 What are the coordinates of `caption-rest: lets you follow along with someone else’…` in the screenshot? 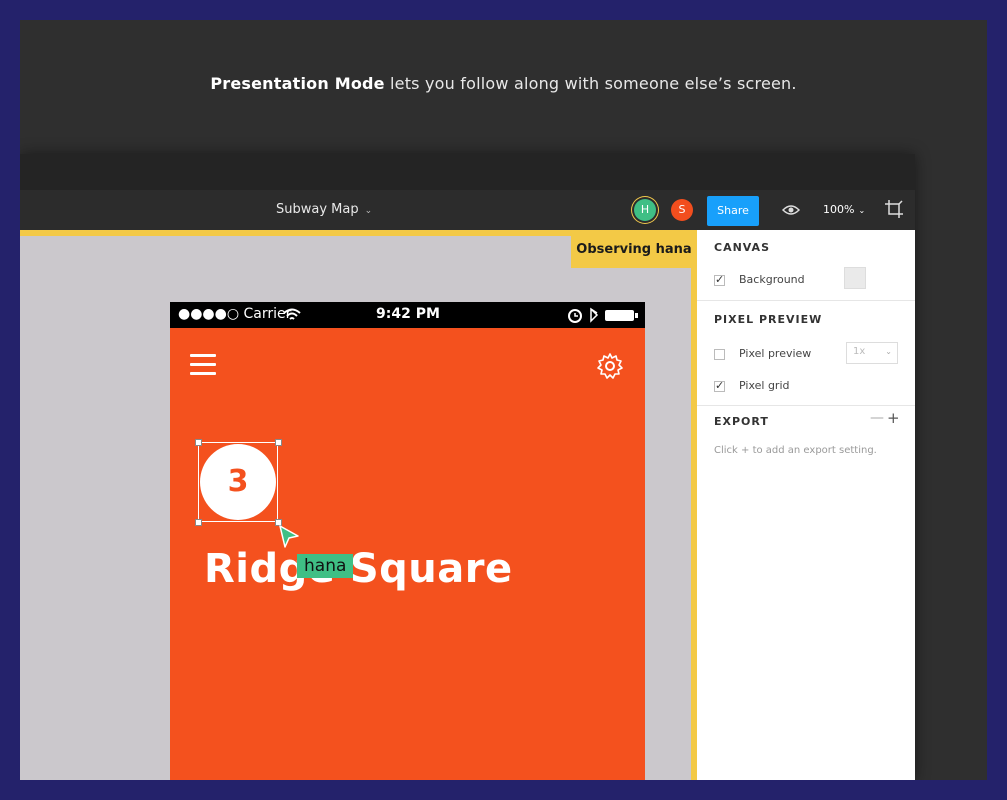 It's located at (590, 83).